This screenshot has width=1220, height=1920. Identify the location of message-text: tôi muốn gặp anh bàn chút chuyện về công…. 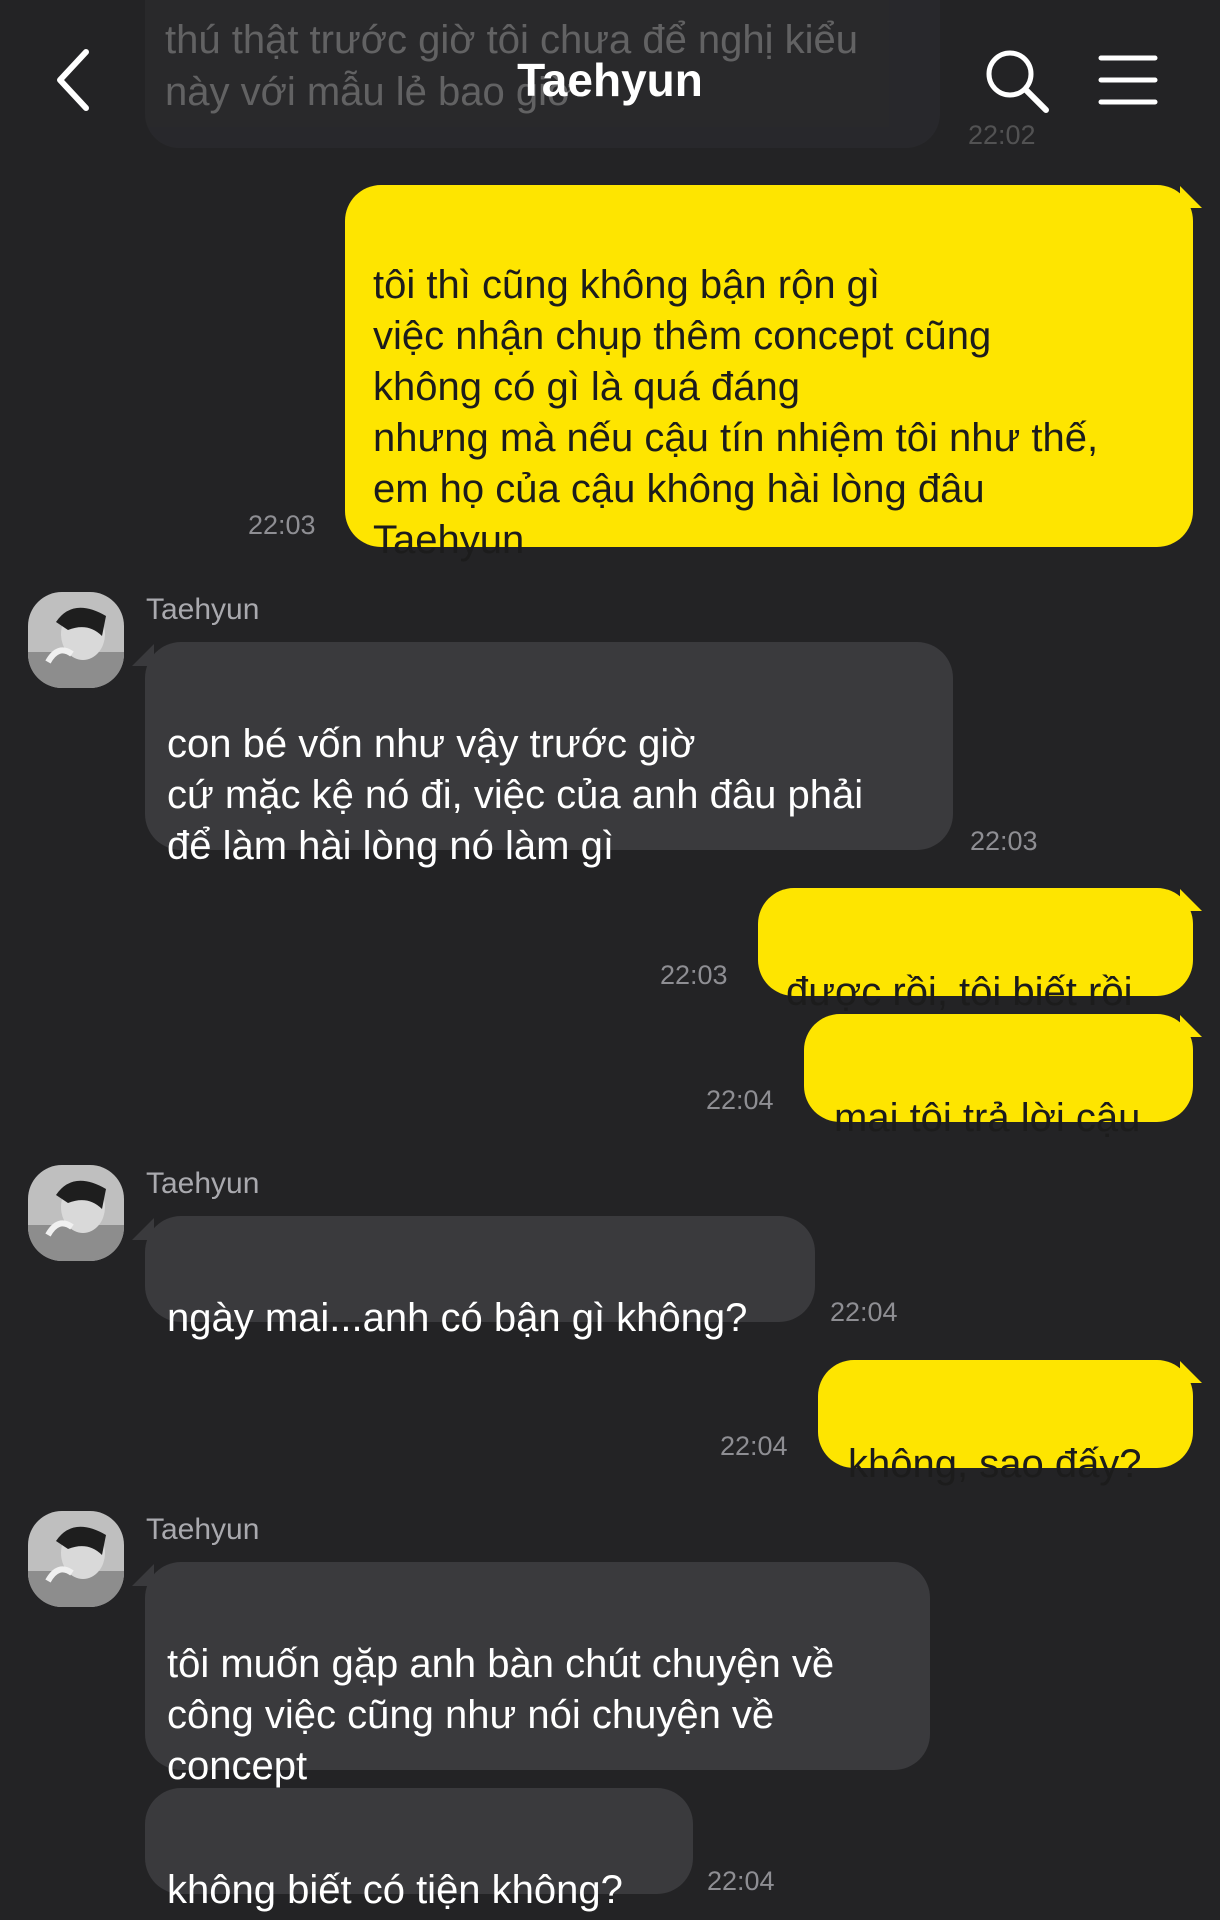
(501, 1715).